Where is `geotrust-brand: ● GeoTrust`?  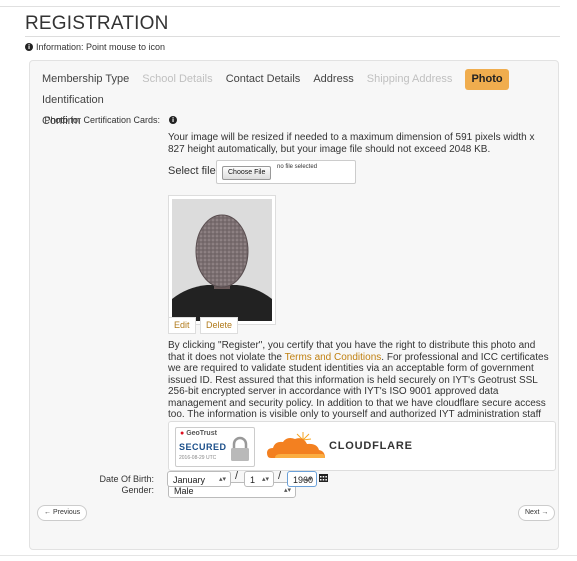
geotrust-brand: ● GeoTrust is located at coordinates (198, 433).